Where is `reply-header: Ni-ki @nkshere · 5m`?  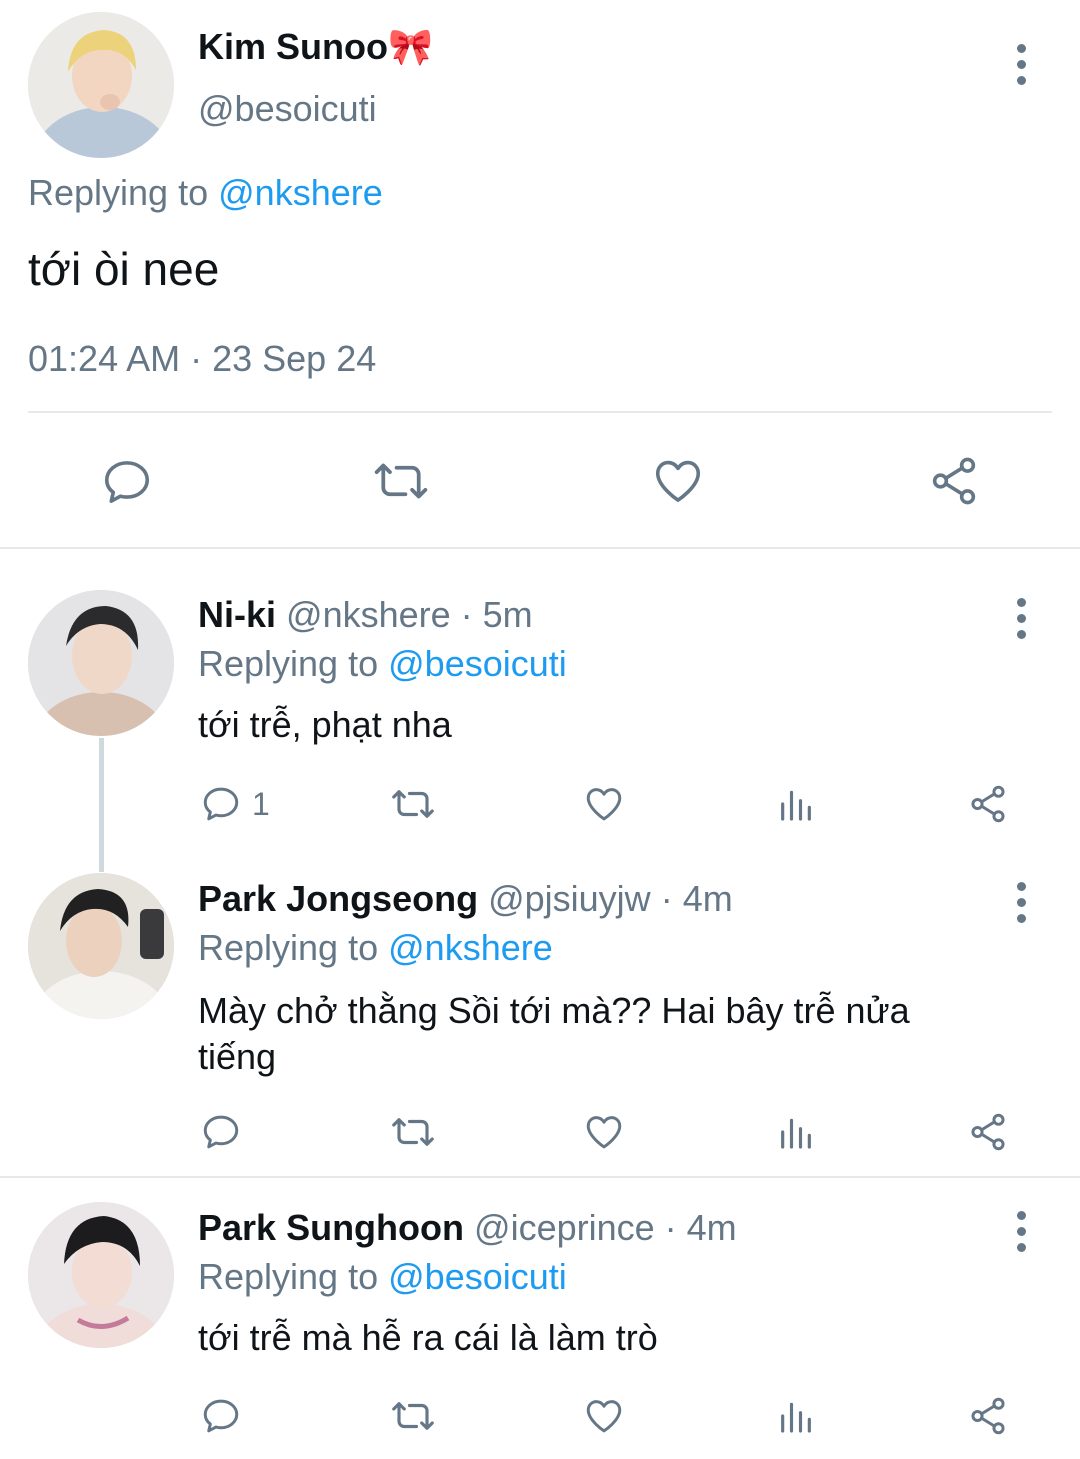
reply-header: Ni-ki @nkshere · 5m is located at coordinates (365, 615).